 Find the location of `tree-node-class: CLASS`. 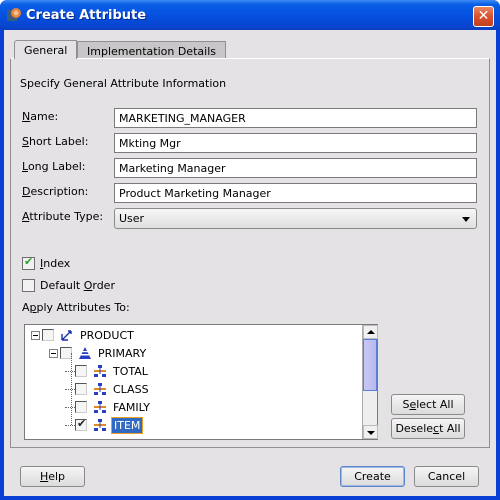

tree-node-class: CLASS is located at coordinates (108, 389).